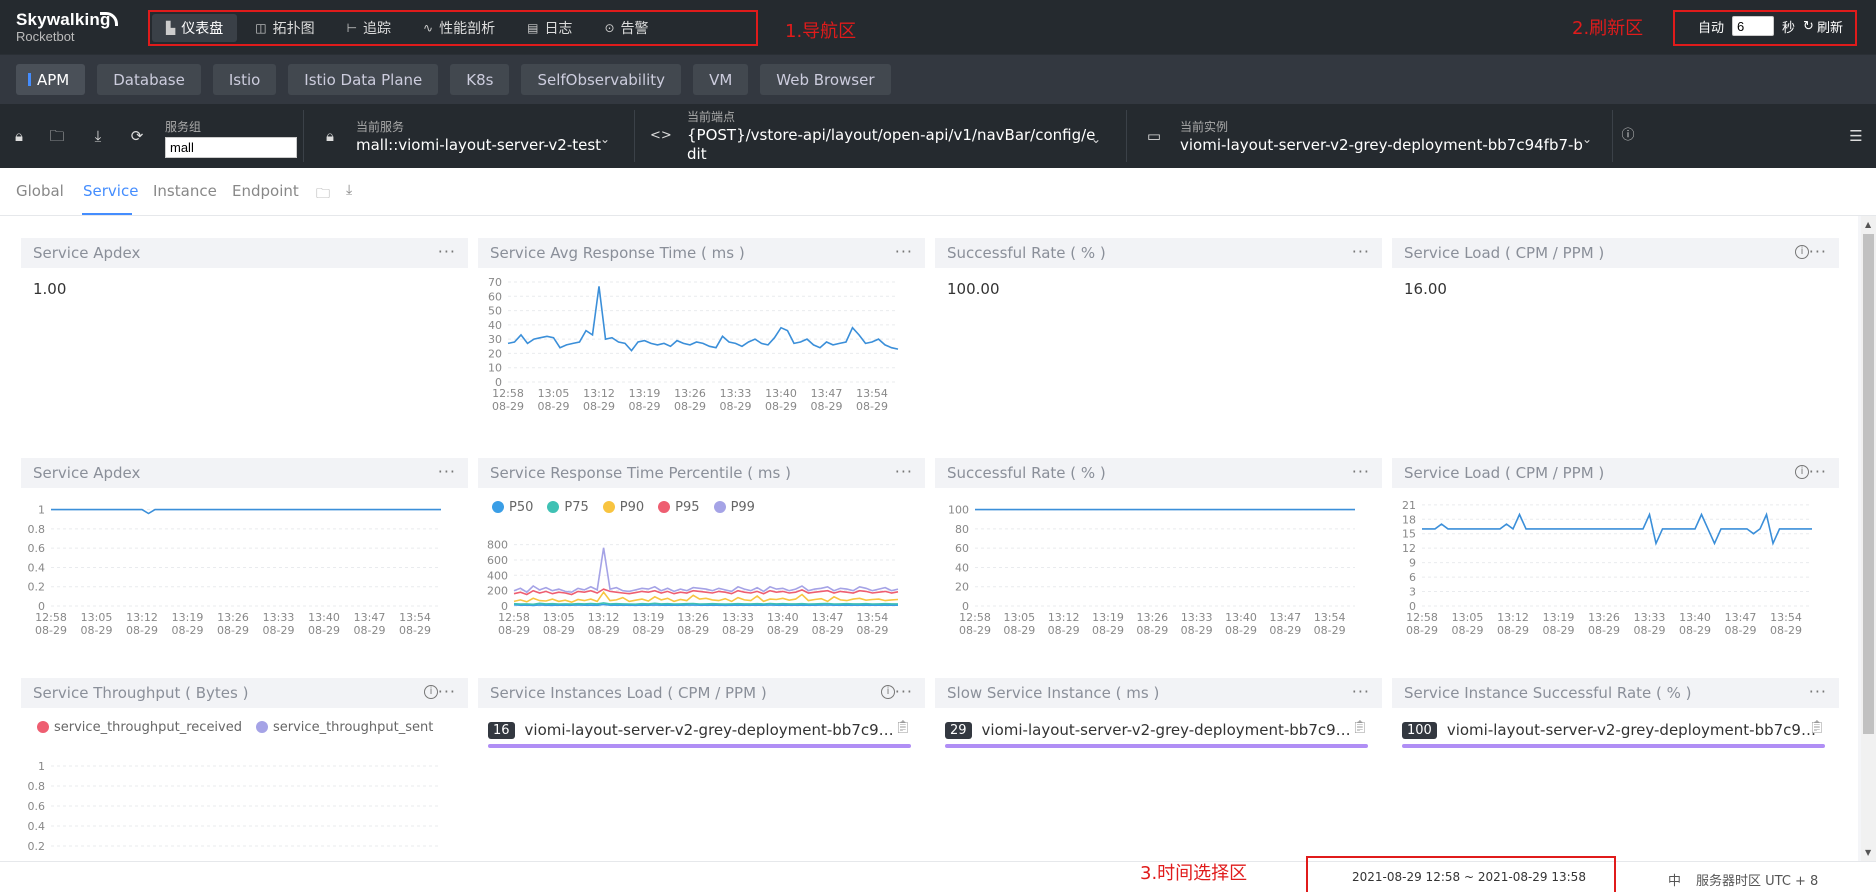 The width and height of the screenshot is (1876, 892). Describe the element at coordinates (51, 79) in the screenshot. I see `layer-tab: APM` at that location.